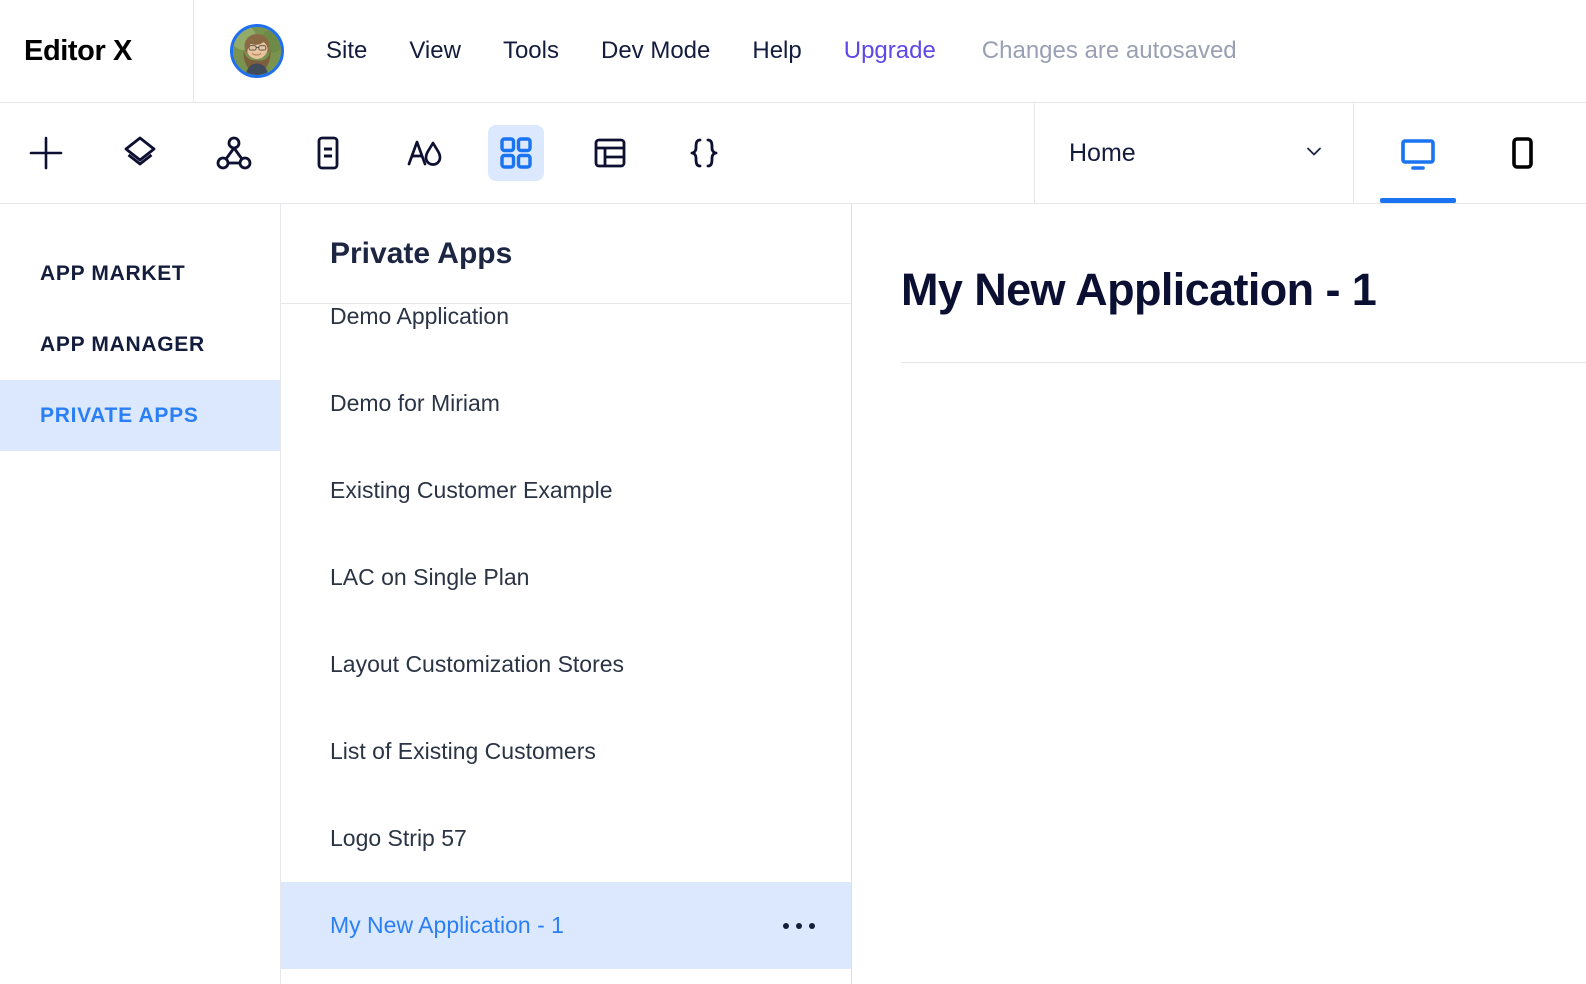 Image resolution: width=1586 pixels, height=984 pixels. Describe the element at coordinates (421, 253) in the screenshot. I see `page-title: Private Apps` at that location.